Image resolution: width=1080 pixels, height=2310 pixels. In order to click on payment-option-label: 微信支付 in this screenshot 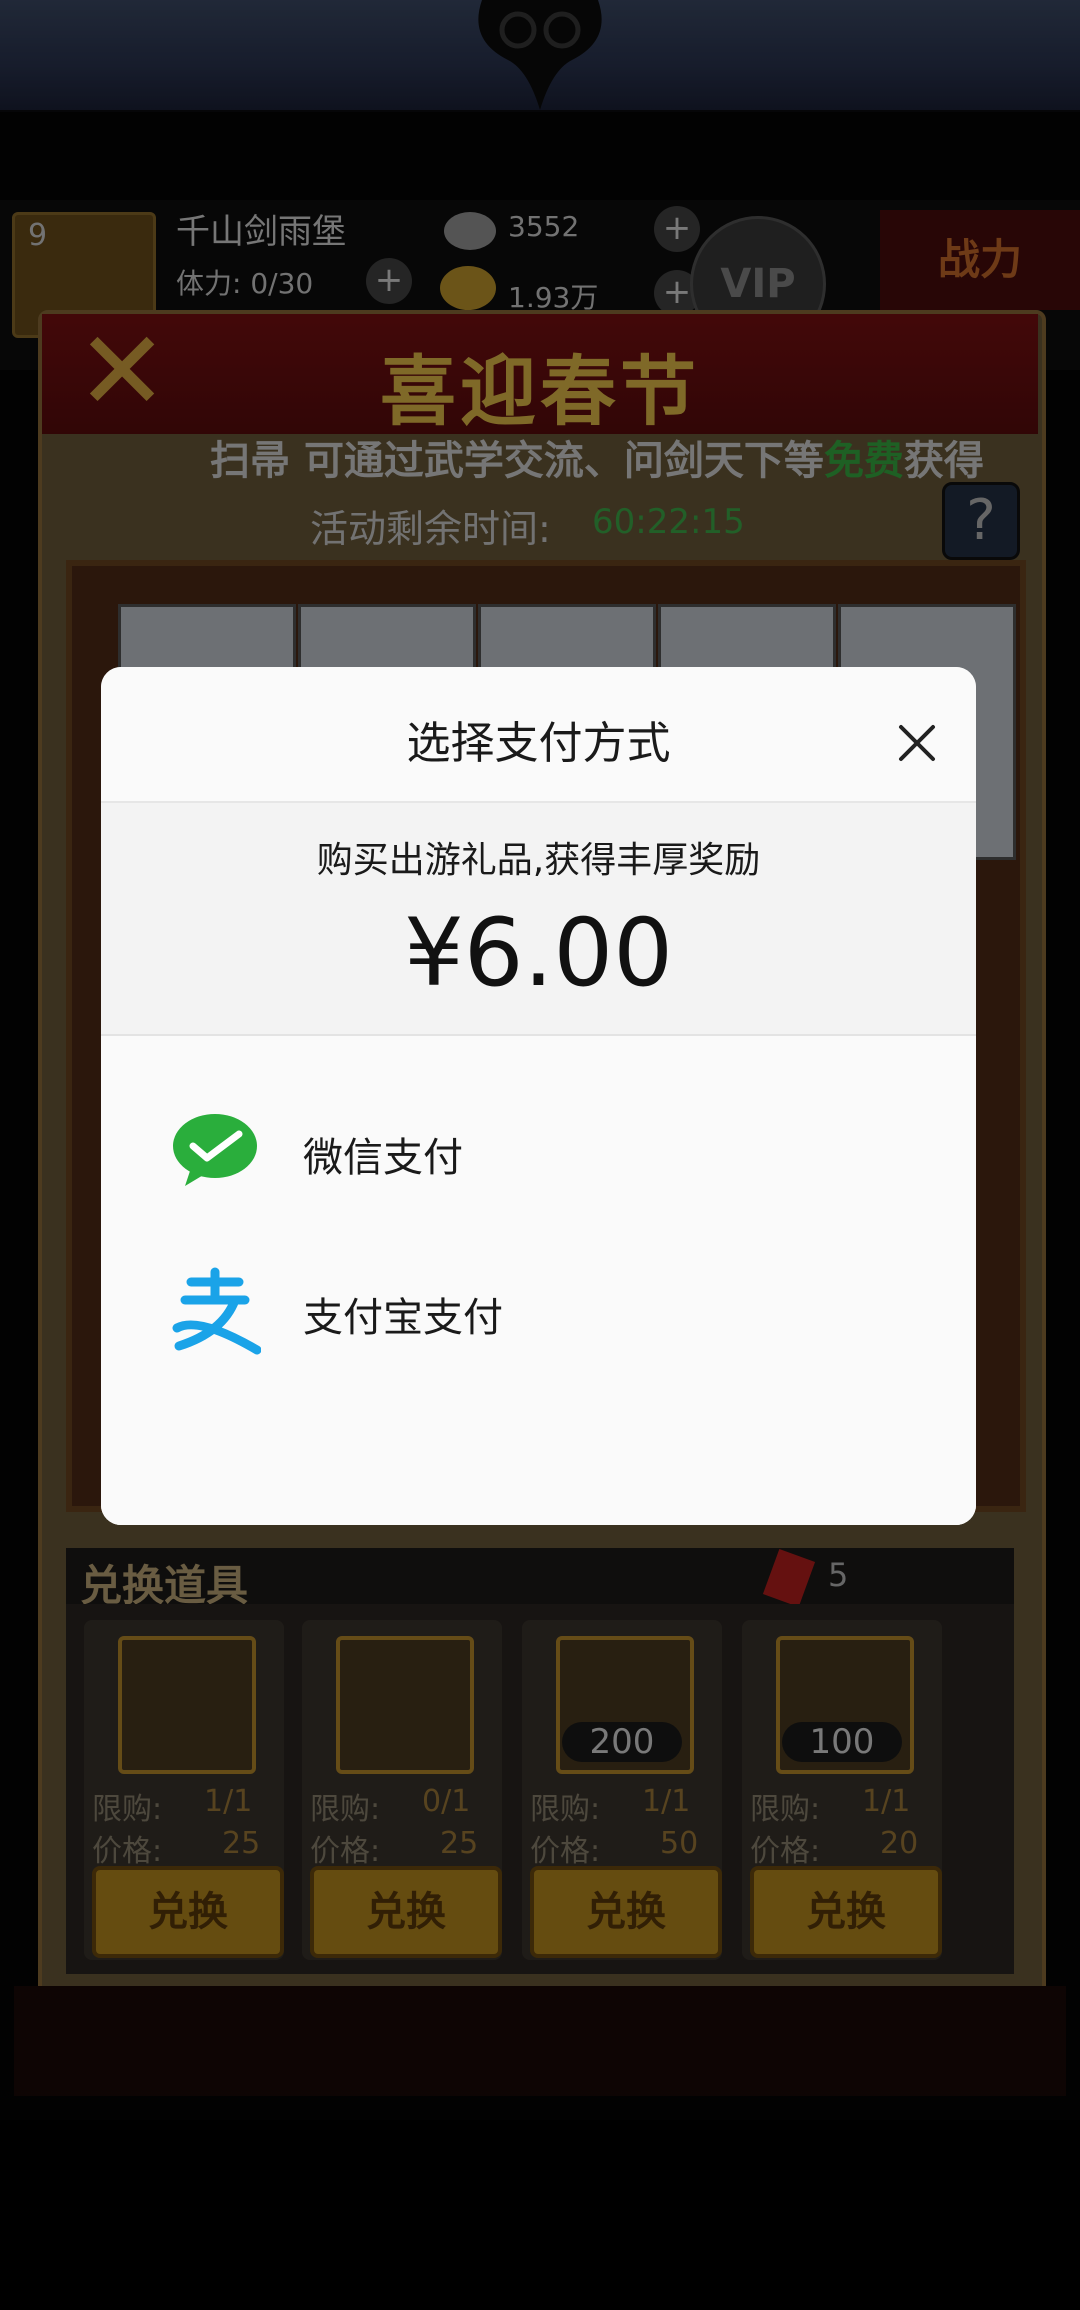, I will do `click(383, 1158)`.